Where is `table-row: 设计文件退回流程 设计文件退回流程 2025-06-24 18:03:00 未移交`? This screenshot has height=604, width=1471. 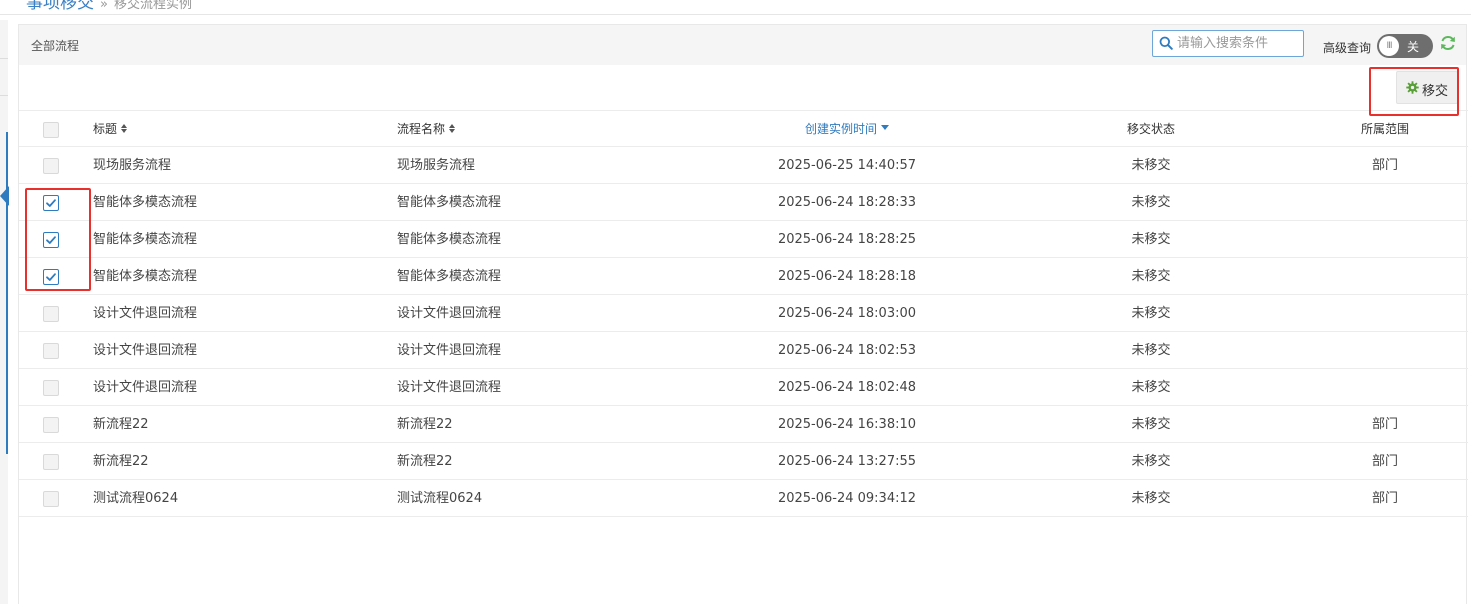 table-row: 设计文件退回流程 设计文件退回流程 2025-06-24 18:03:00 未移交 is located at coordinates (743, 313).